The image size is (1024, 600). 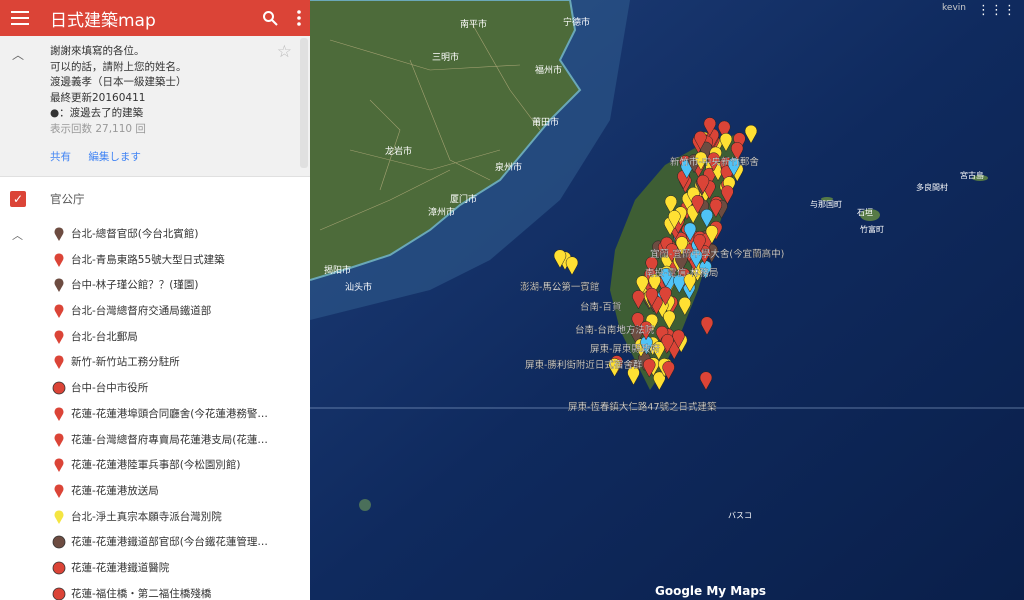 What do you see at coordinates (155, 337) in the screenshot?
I see `list-item: 台北-台北郵局` at bounding box center [155, 337].